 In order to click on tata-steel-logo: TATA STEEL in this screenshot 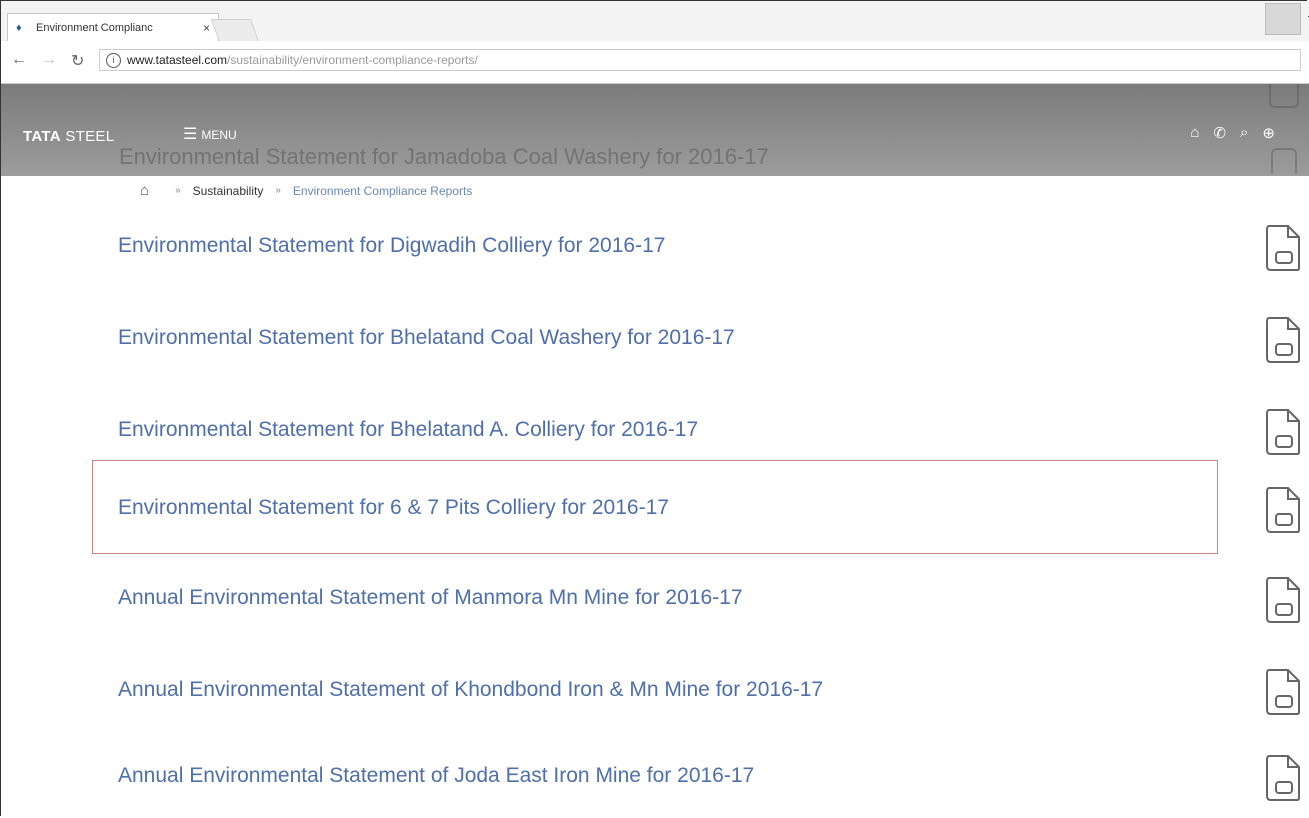, I will do `click(68, 136)`.